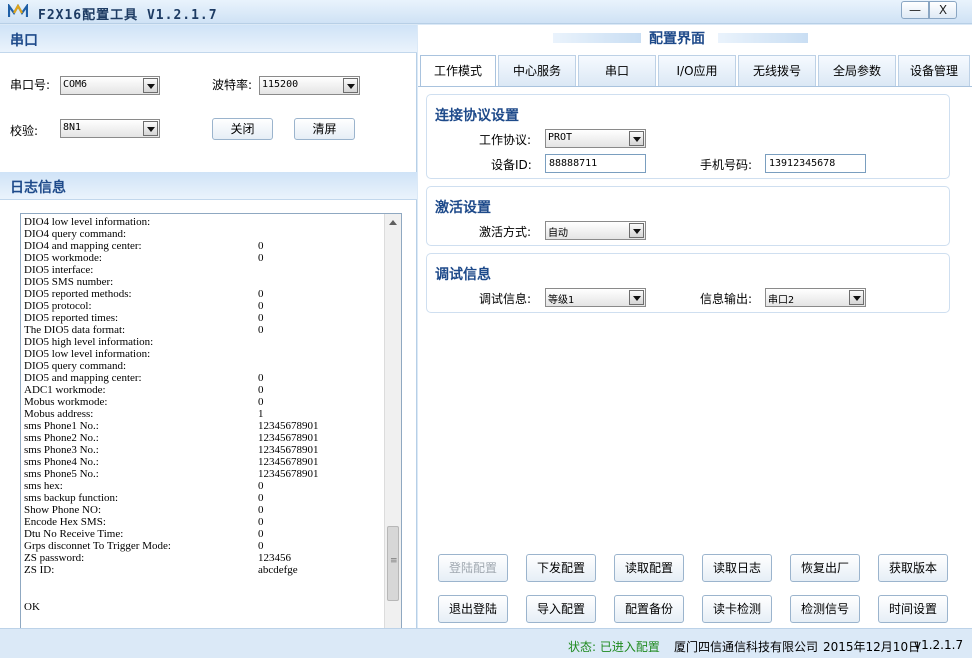  What do you see at coordinates (595, 138) in the screenshot?
I see `protocol-select: PROT` at bounding box center [595, 138].